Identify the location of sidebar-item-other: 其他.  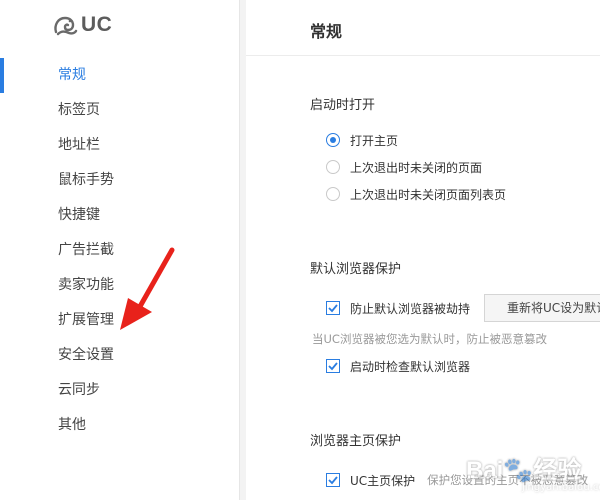
(120, 425).